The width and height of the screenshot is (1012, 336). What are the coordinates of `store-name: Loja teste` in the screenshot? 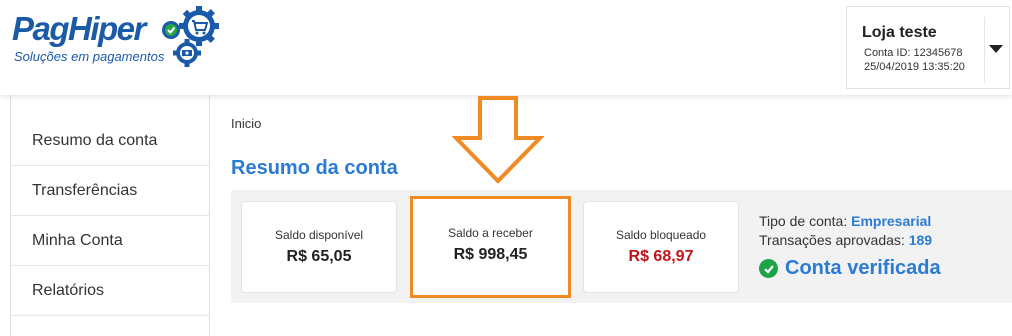 It's located at (899, 32).